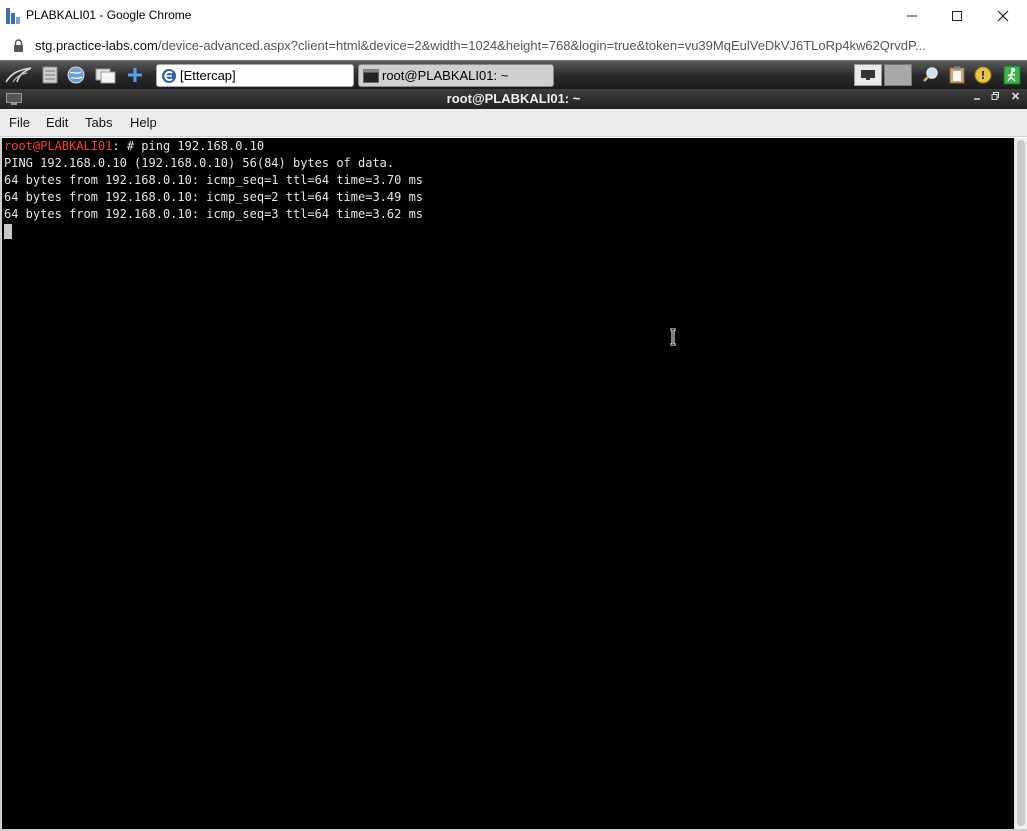 The height and width of the screenshot is (831, 1027). I want to click on search-tray-button, so click(931, 75).